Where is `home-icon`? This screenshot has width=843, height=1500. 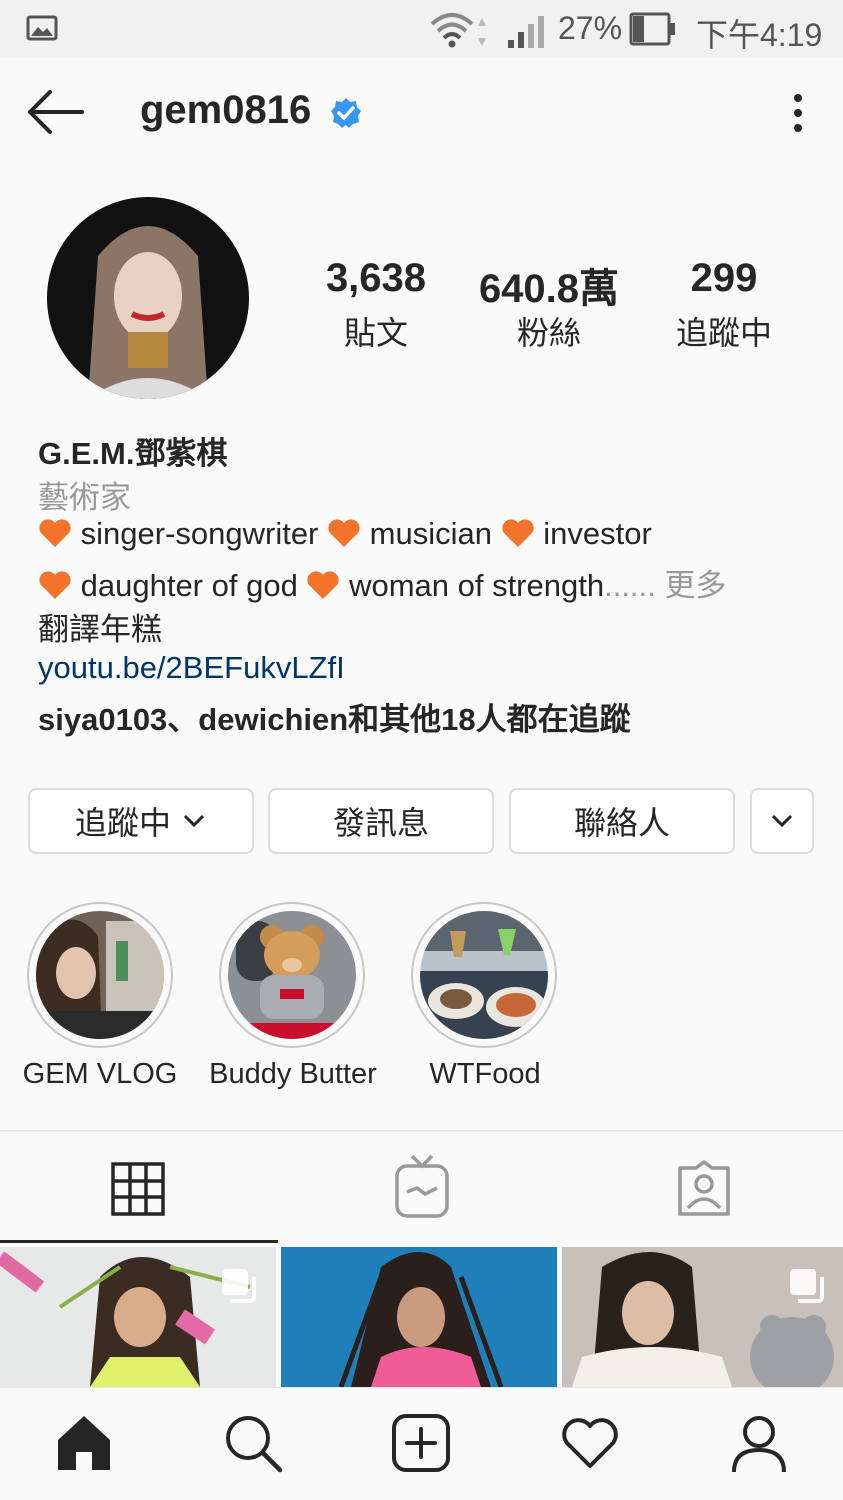 home-icon is located at coordinates (84, 1443).